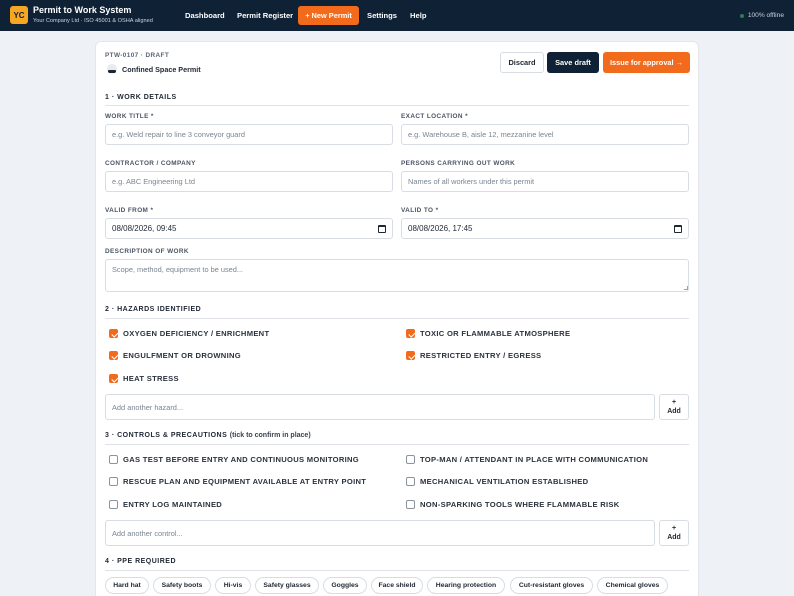  I want to click on nav-settings: Settings, so click(382, 15).